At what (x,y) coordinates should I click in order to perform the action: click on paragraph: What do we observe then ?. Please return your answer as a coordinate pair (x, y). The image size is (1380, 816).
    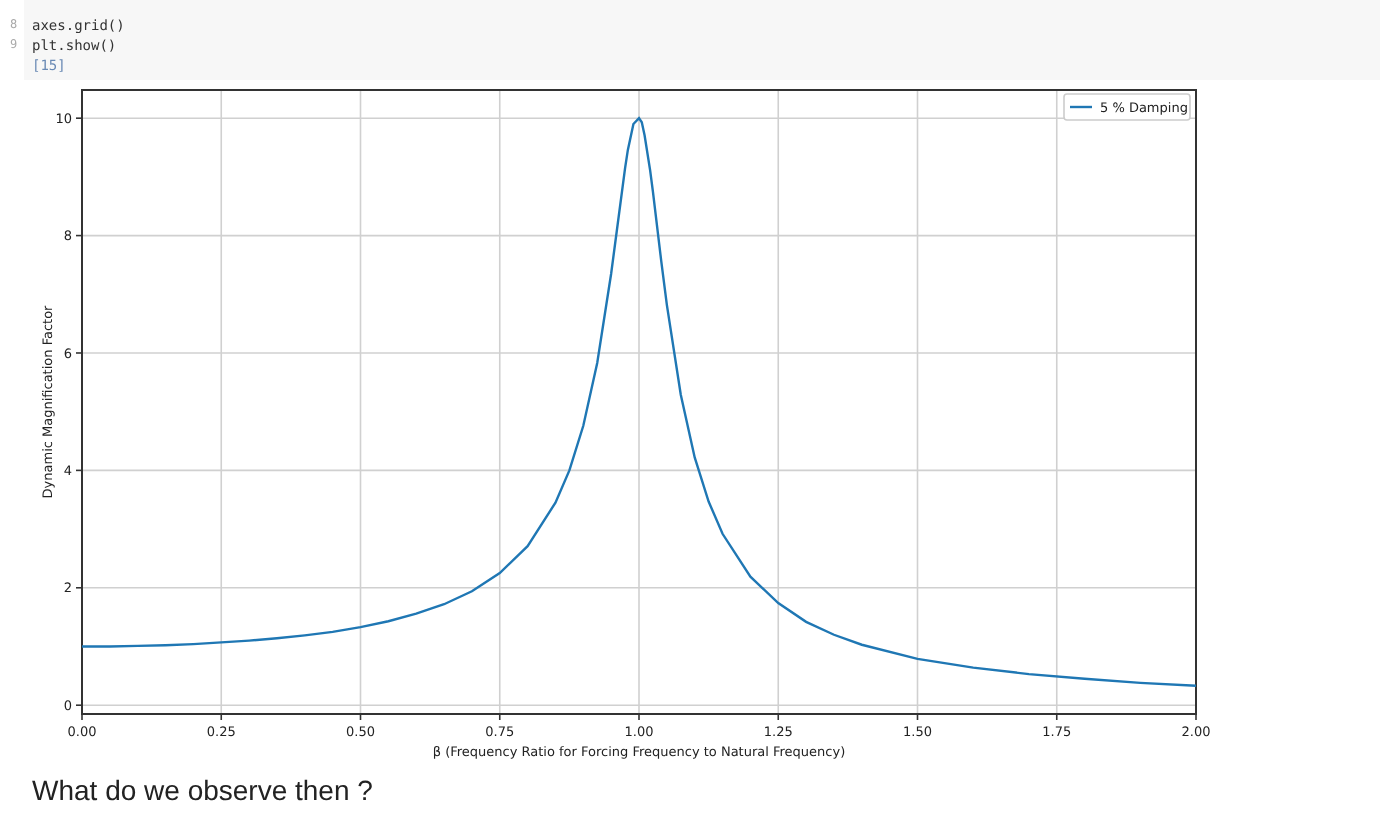
    Looking at the image, I should click on (202, 790).